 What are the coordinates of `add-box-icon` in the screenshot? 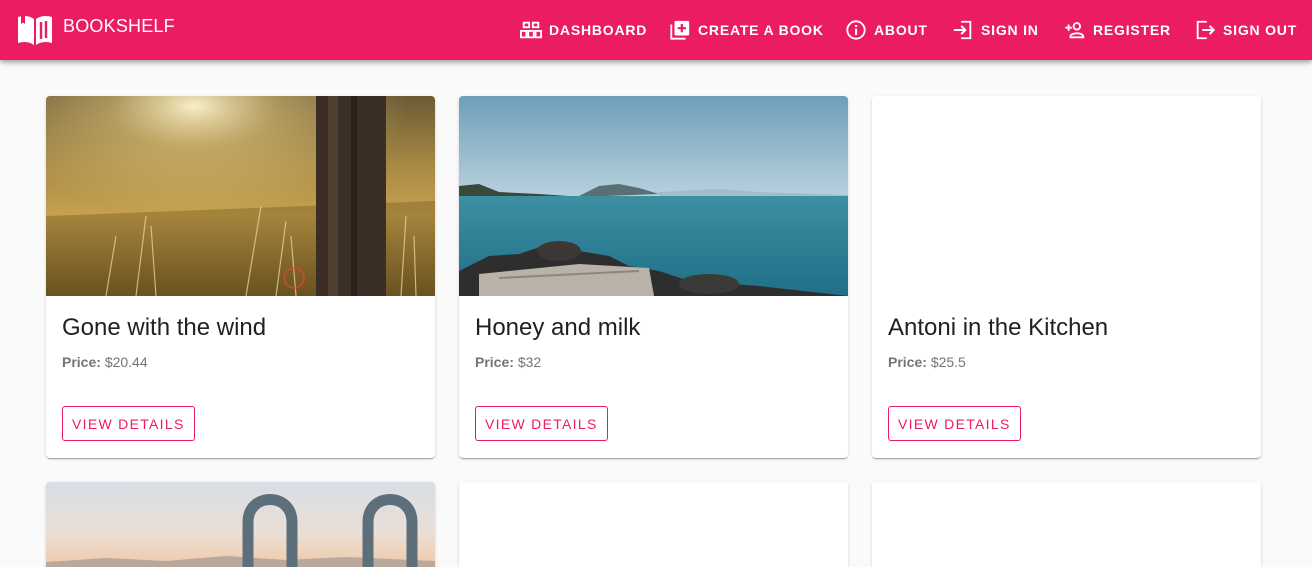 It's located at (680, 30).